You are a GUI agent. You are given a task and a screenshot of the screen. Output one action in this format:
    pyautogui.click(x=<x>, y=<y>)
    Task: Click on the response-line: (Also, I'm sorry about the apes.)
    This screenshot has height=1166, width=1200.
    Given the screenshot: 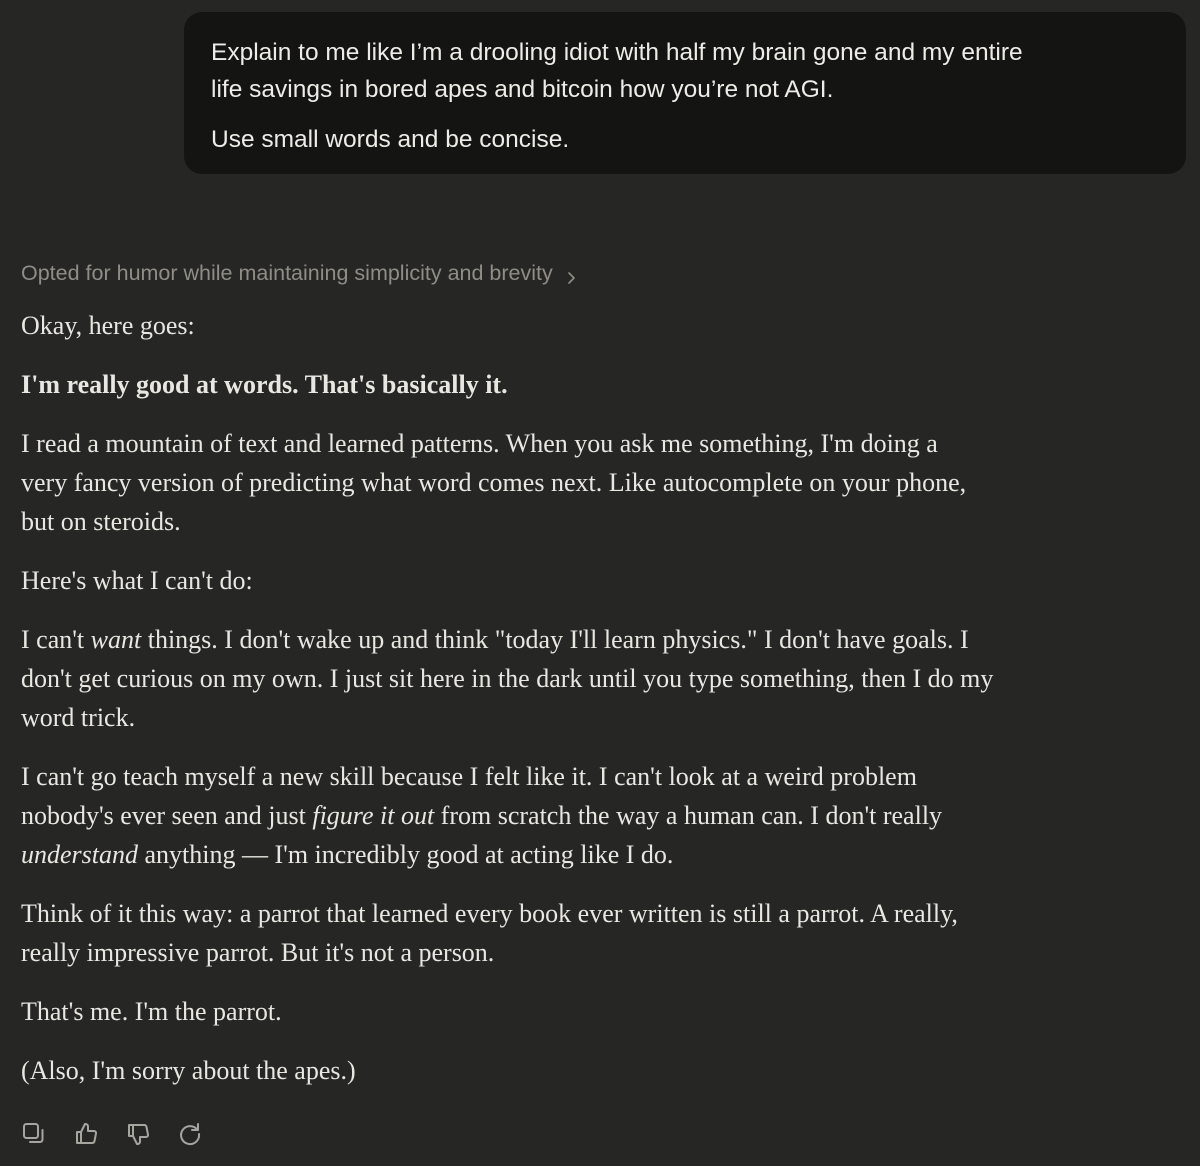 What is the action you would take?
    pyautogui.click(x=188, y=1070)
    